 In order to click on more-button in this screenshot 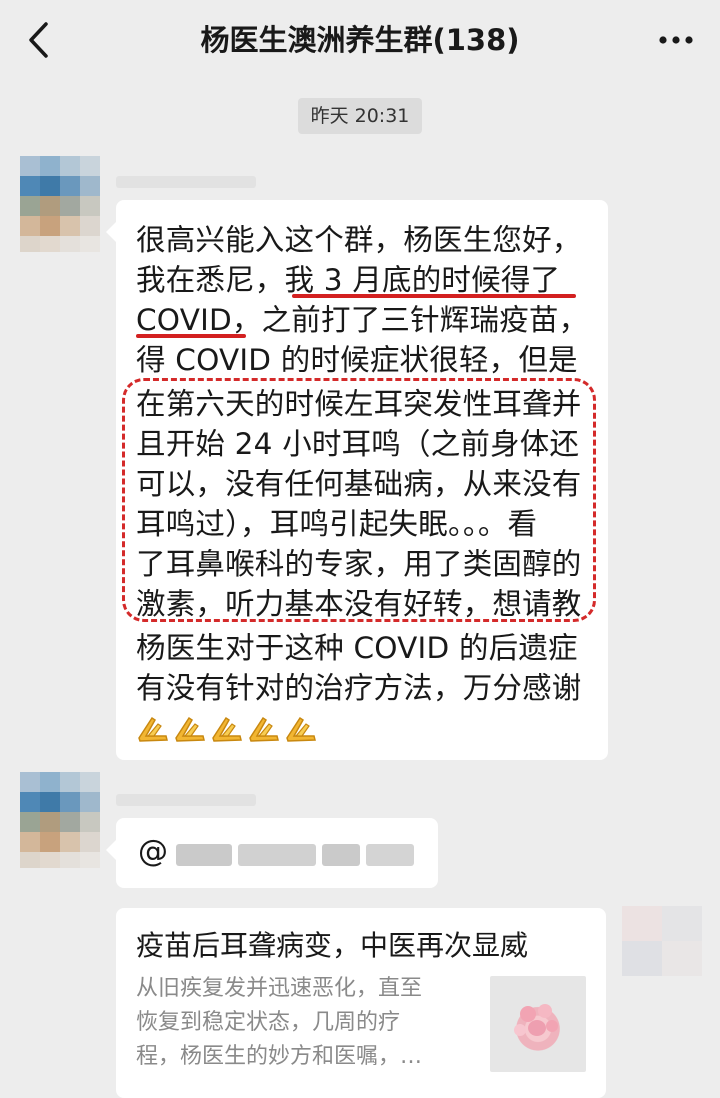, I will do `click(676, 40)`.